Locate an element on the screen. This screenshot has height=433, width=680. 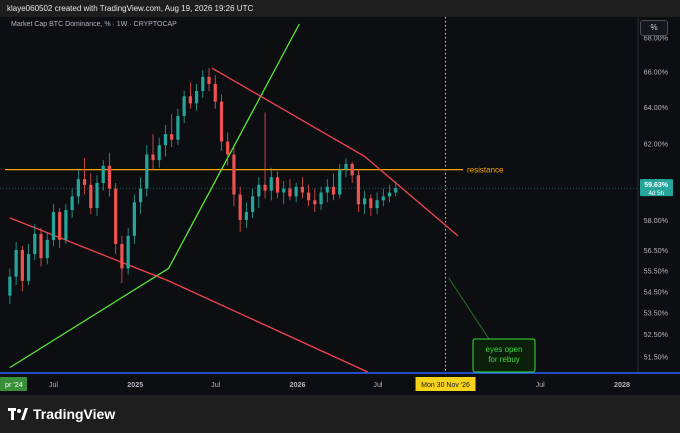
cursor-date-label: Mon 30 Nov '26 is located at coordinates (445, 385).